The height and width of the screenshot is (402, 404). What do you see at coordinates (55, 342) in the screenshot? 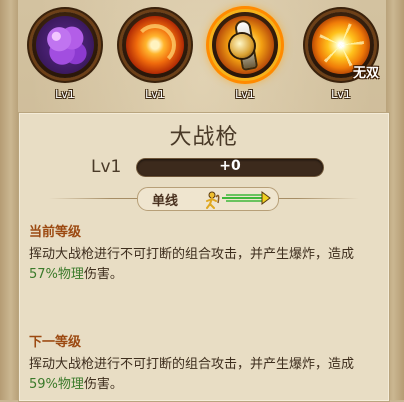
I see `next-level-heading: 下一等级` at bounding box center [55, 342].